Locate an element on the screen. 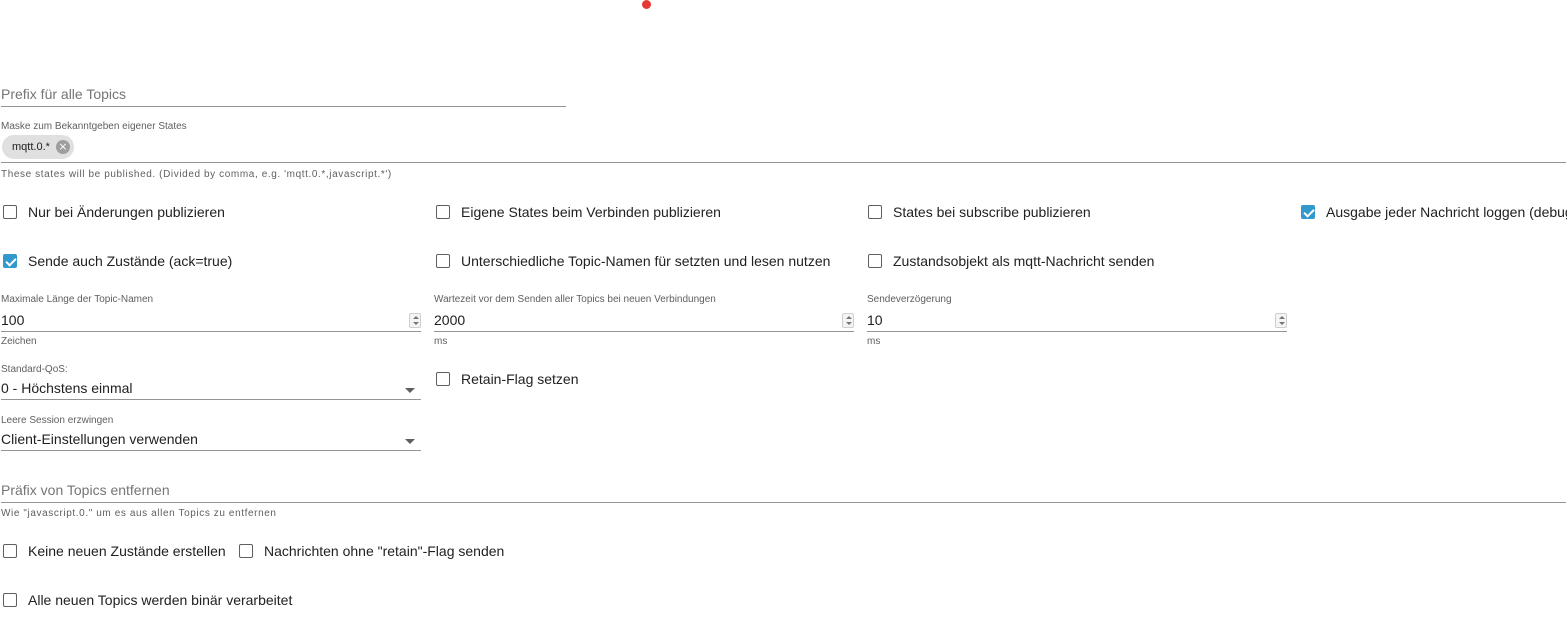 This screenshot has height=643, width=1567. checkbox-retain-flag: Retain-Flag setzen is located at coordinates (507, 379).